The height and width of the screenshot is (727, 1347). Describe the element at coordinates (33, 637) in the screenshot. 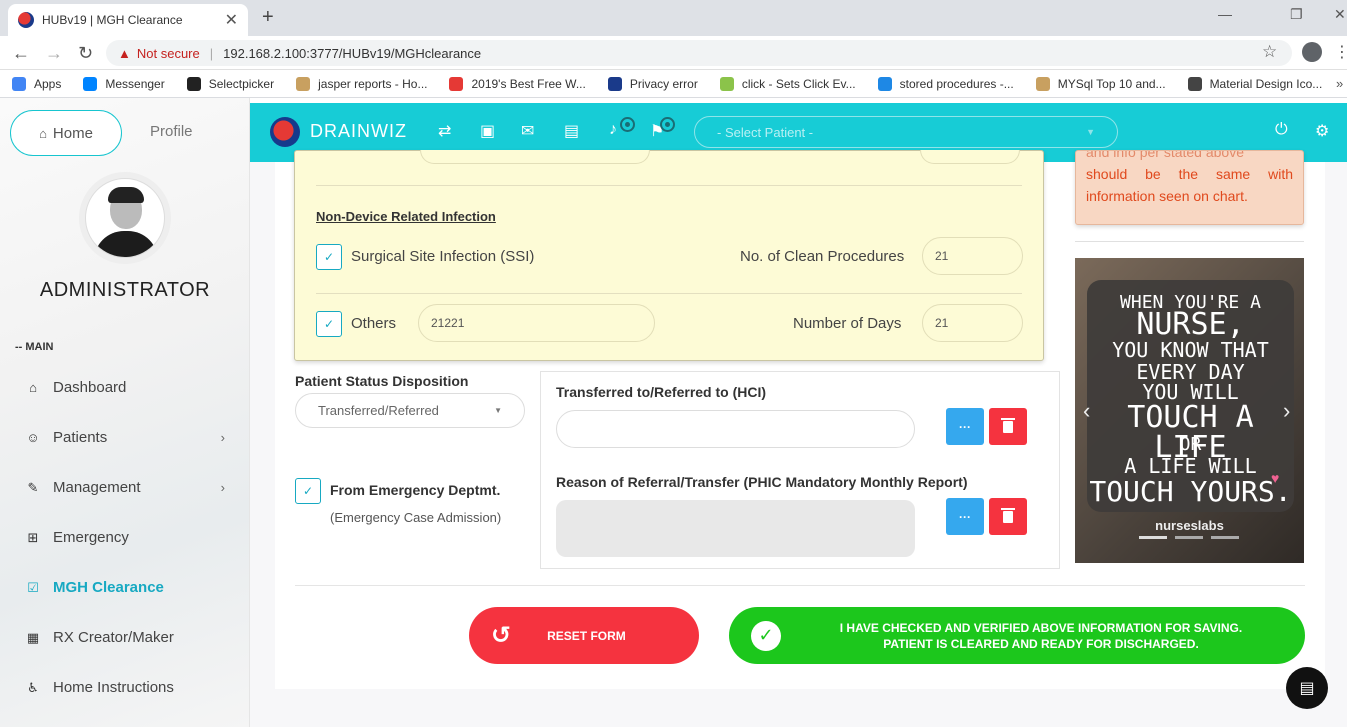

I see `apps-icon: ▦` at that location.